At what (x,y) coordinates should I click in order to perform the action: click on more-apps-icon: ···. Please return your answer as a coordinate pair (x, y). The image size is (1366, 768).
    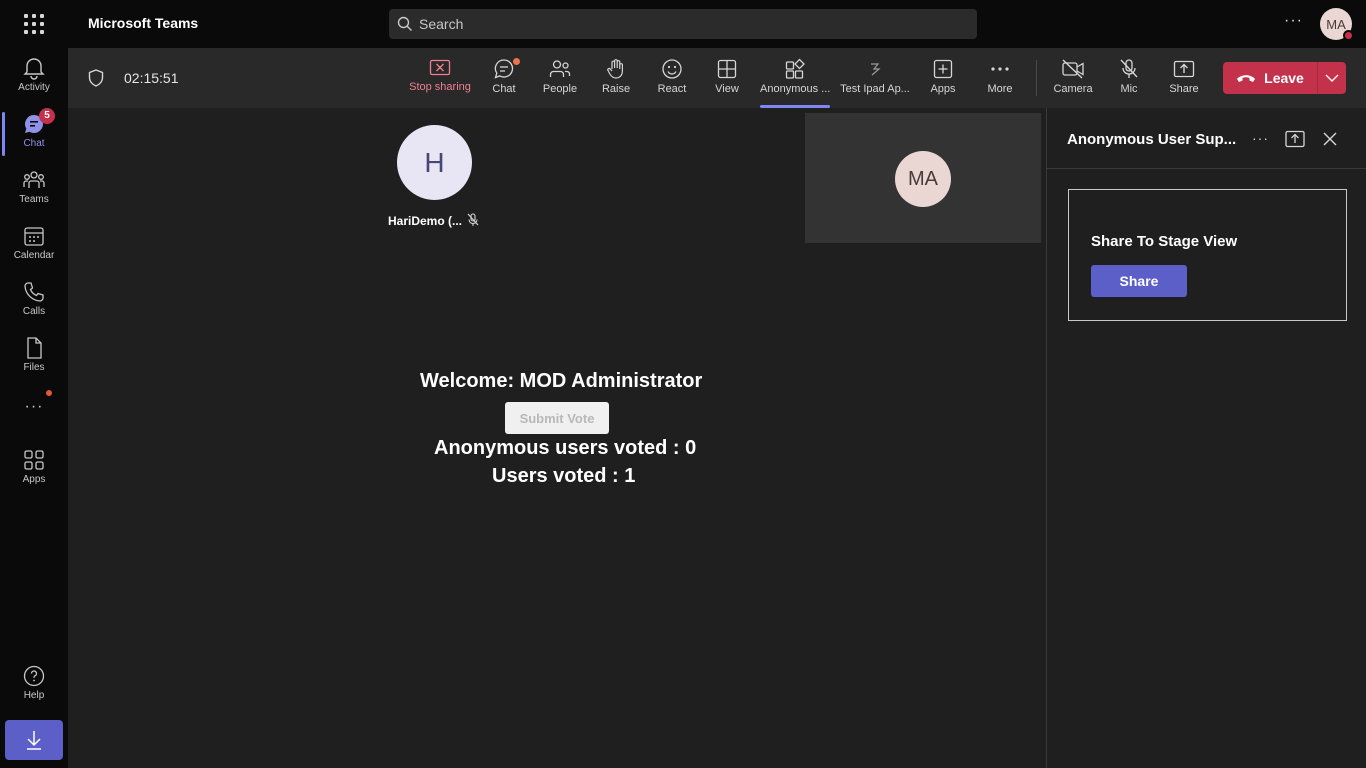
    Looking at the image, I should click on (34, 407).